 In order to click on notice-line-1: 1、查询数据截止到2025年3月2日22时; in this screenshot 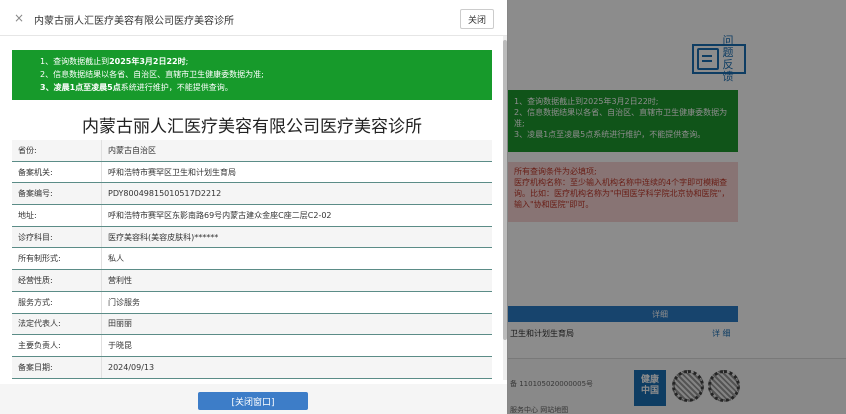, I will do `click(114, 61)`.